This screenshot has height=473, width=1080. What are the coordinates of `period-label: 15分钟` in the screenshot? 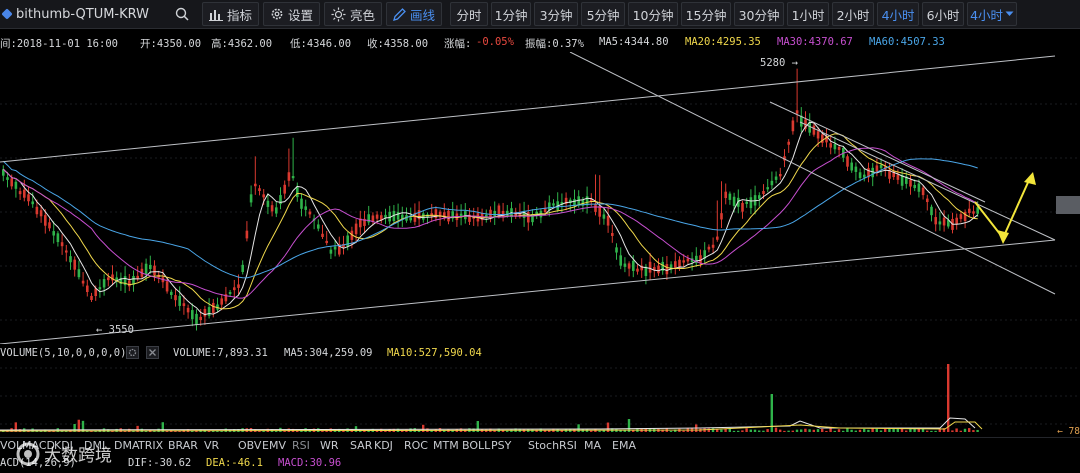 It's located at (706, 15).